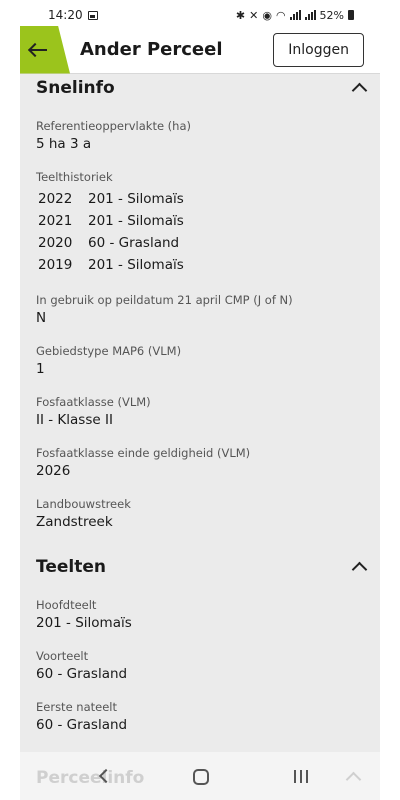  Describe the element at coordinates (351, 15) in the screenshot. I see `battery-icon` at that location.